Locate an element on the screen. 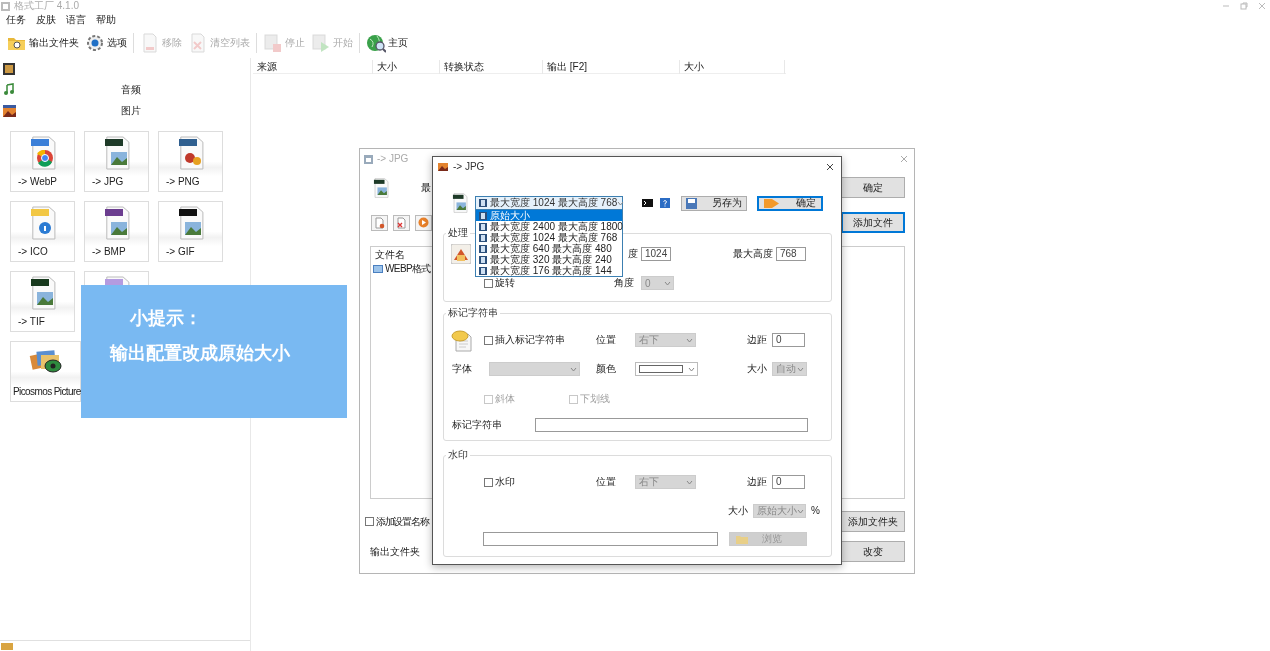 The width and height of the screenshot is (1270, 651). format-tile: -> PNG is located at coordinates (190, 161).